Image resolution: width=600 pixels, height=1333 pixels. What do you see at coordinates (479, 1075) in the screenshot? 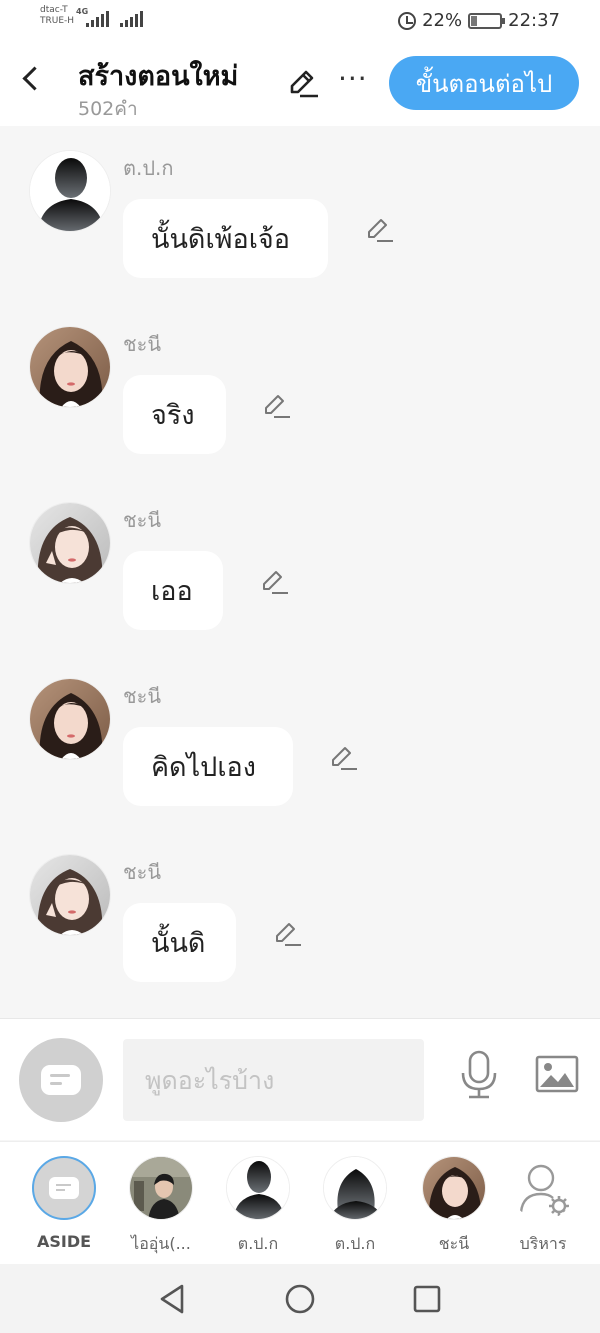
I see `microphone-icon` at bounding box center [479, 1075].